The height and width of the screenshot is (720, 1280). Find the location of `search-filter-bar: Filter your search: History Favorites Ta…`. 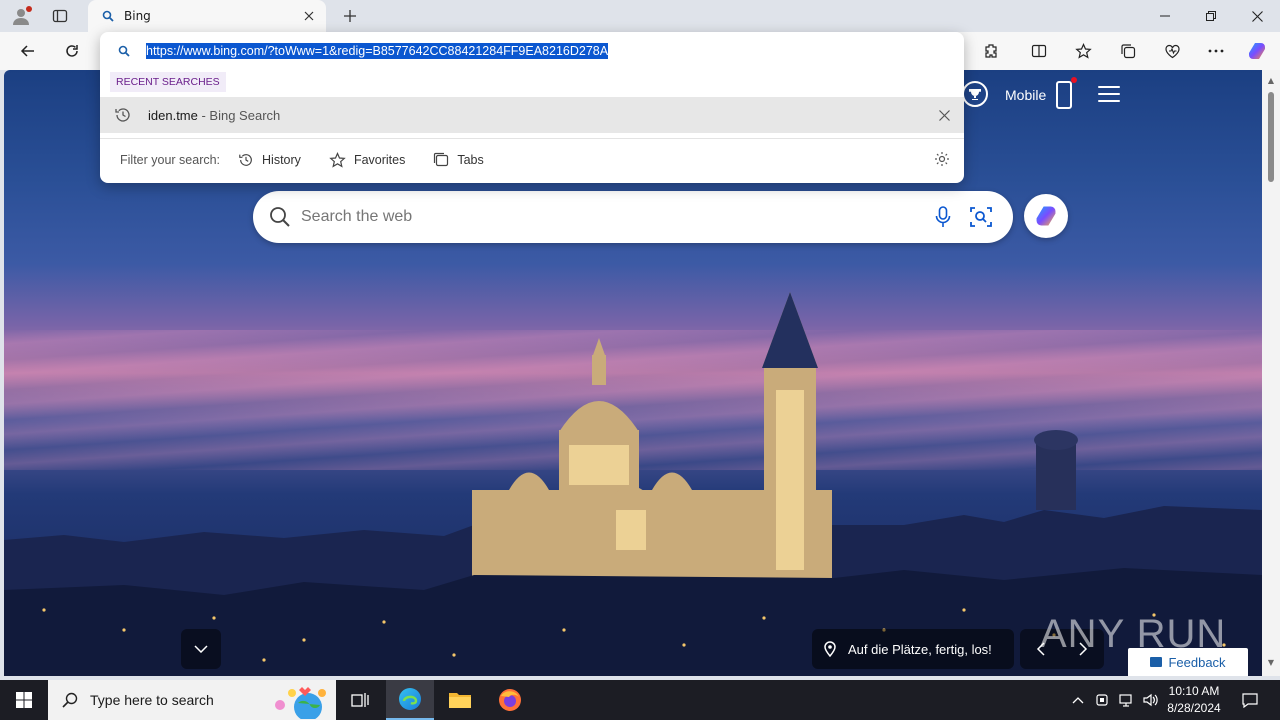

search-filter-bar: Filter your search: History Favorites Ta… is located at coordinates (532, 160).